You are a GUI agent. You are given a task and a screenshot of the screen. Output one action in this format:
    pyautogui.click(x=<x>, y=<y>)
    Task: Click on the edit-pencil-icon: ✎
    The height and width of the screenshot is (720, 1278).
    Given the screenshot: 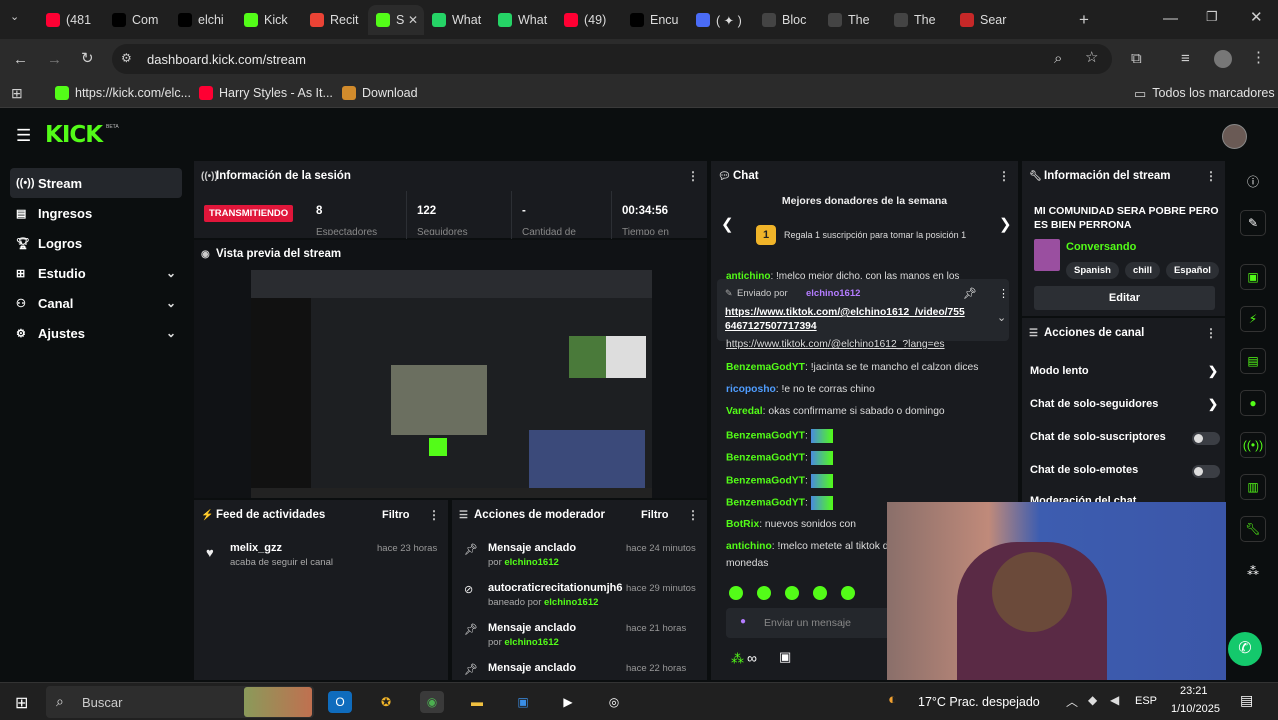 What is the action you would take?
    pyautogui.click(x=1253, y=223)
    